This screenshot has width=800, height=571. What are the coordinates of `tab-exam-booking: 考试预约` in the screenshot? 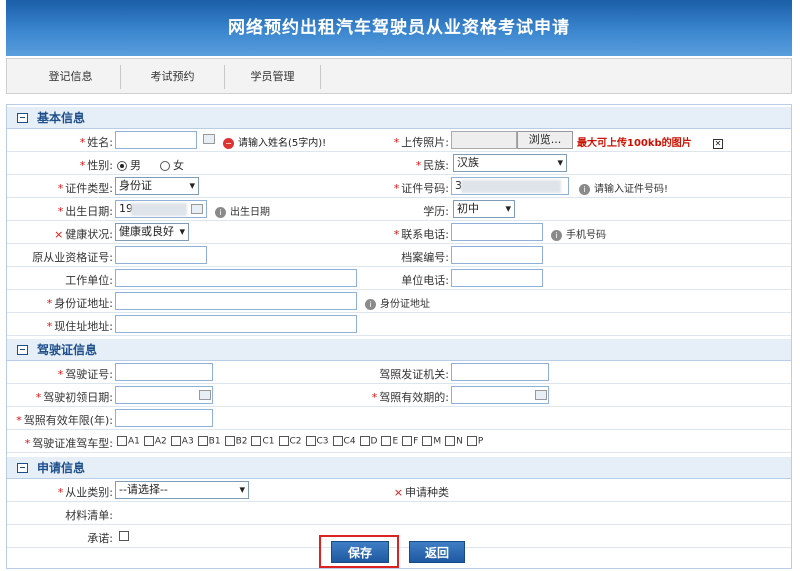 It's located at (173, 77).